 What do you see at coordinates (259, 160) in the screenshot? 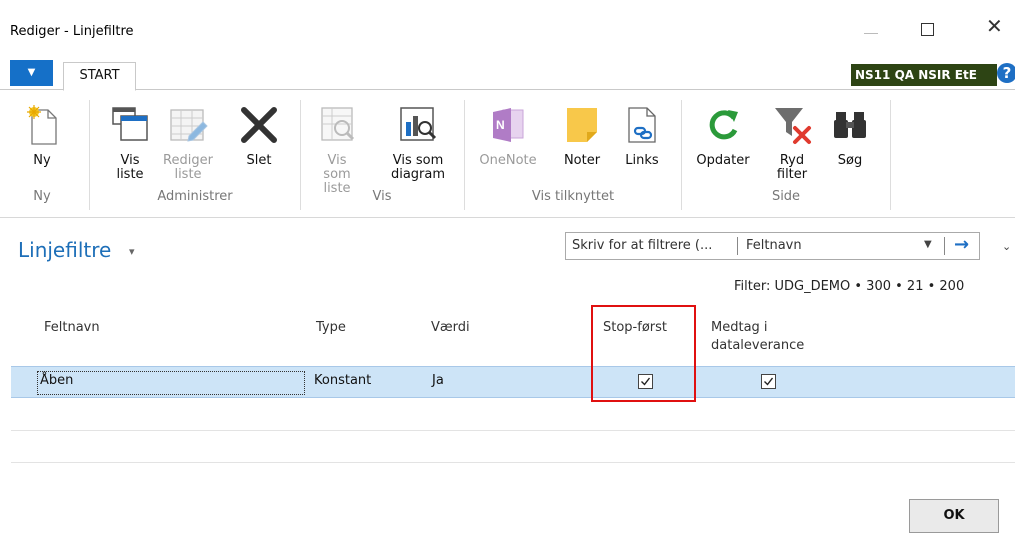
I see `delete-label: Slet` at bounding box center [259, 160].